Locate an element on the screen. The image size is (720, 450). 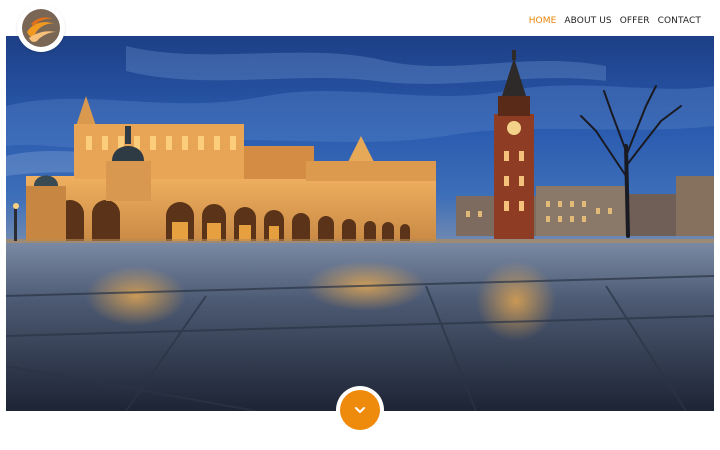
logo is located at coordinates (41, 28).